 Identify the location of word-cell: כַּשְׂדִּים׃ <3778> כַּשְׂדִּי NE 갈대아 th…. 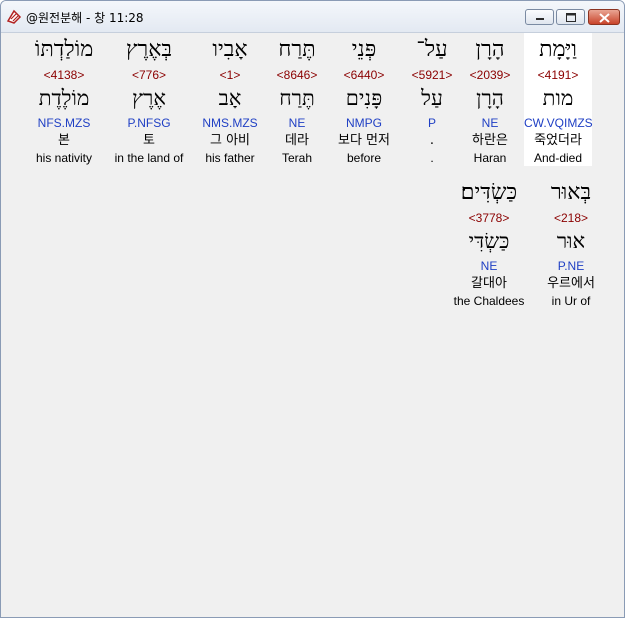
(489, 242).